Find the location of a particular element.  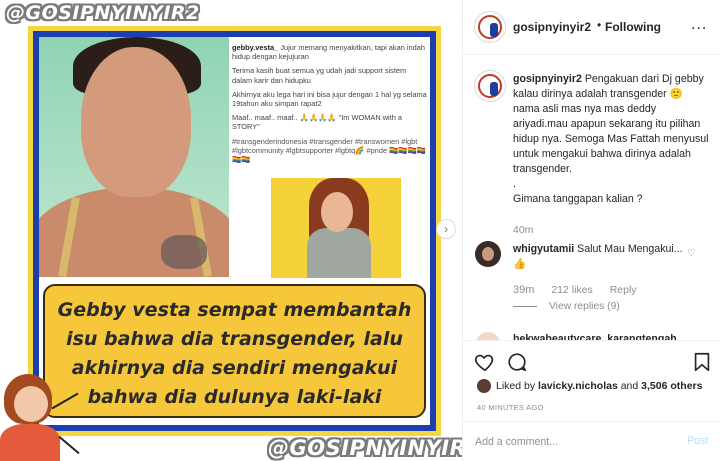

next-image-arrow-icon: › is located at coordinates (446, 229).